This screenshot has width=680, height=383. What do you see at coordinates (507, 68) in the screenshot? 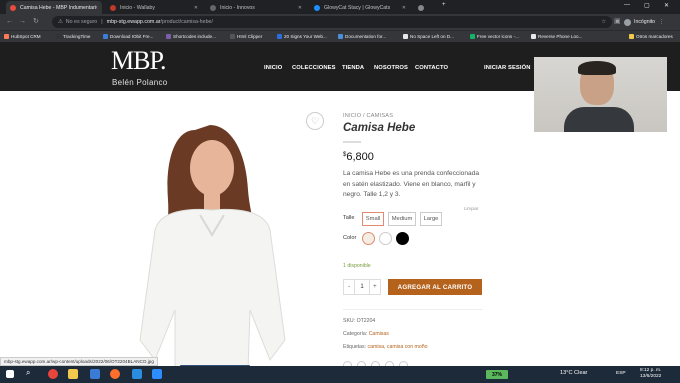
I see `nav-login: INICIAR SESIÓN` at bounding box center [507, 68].